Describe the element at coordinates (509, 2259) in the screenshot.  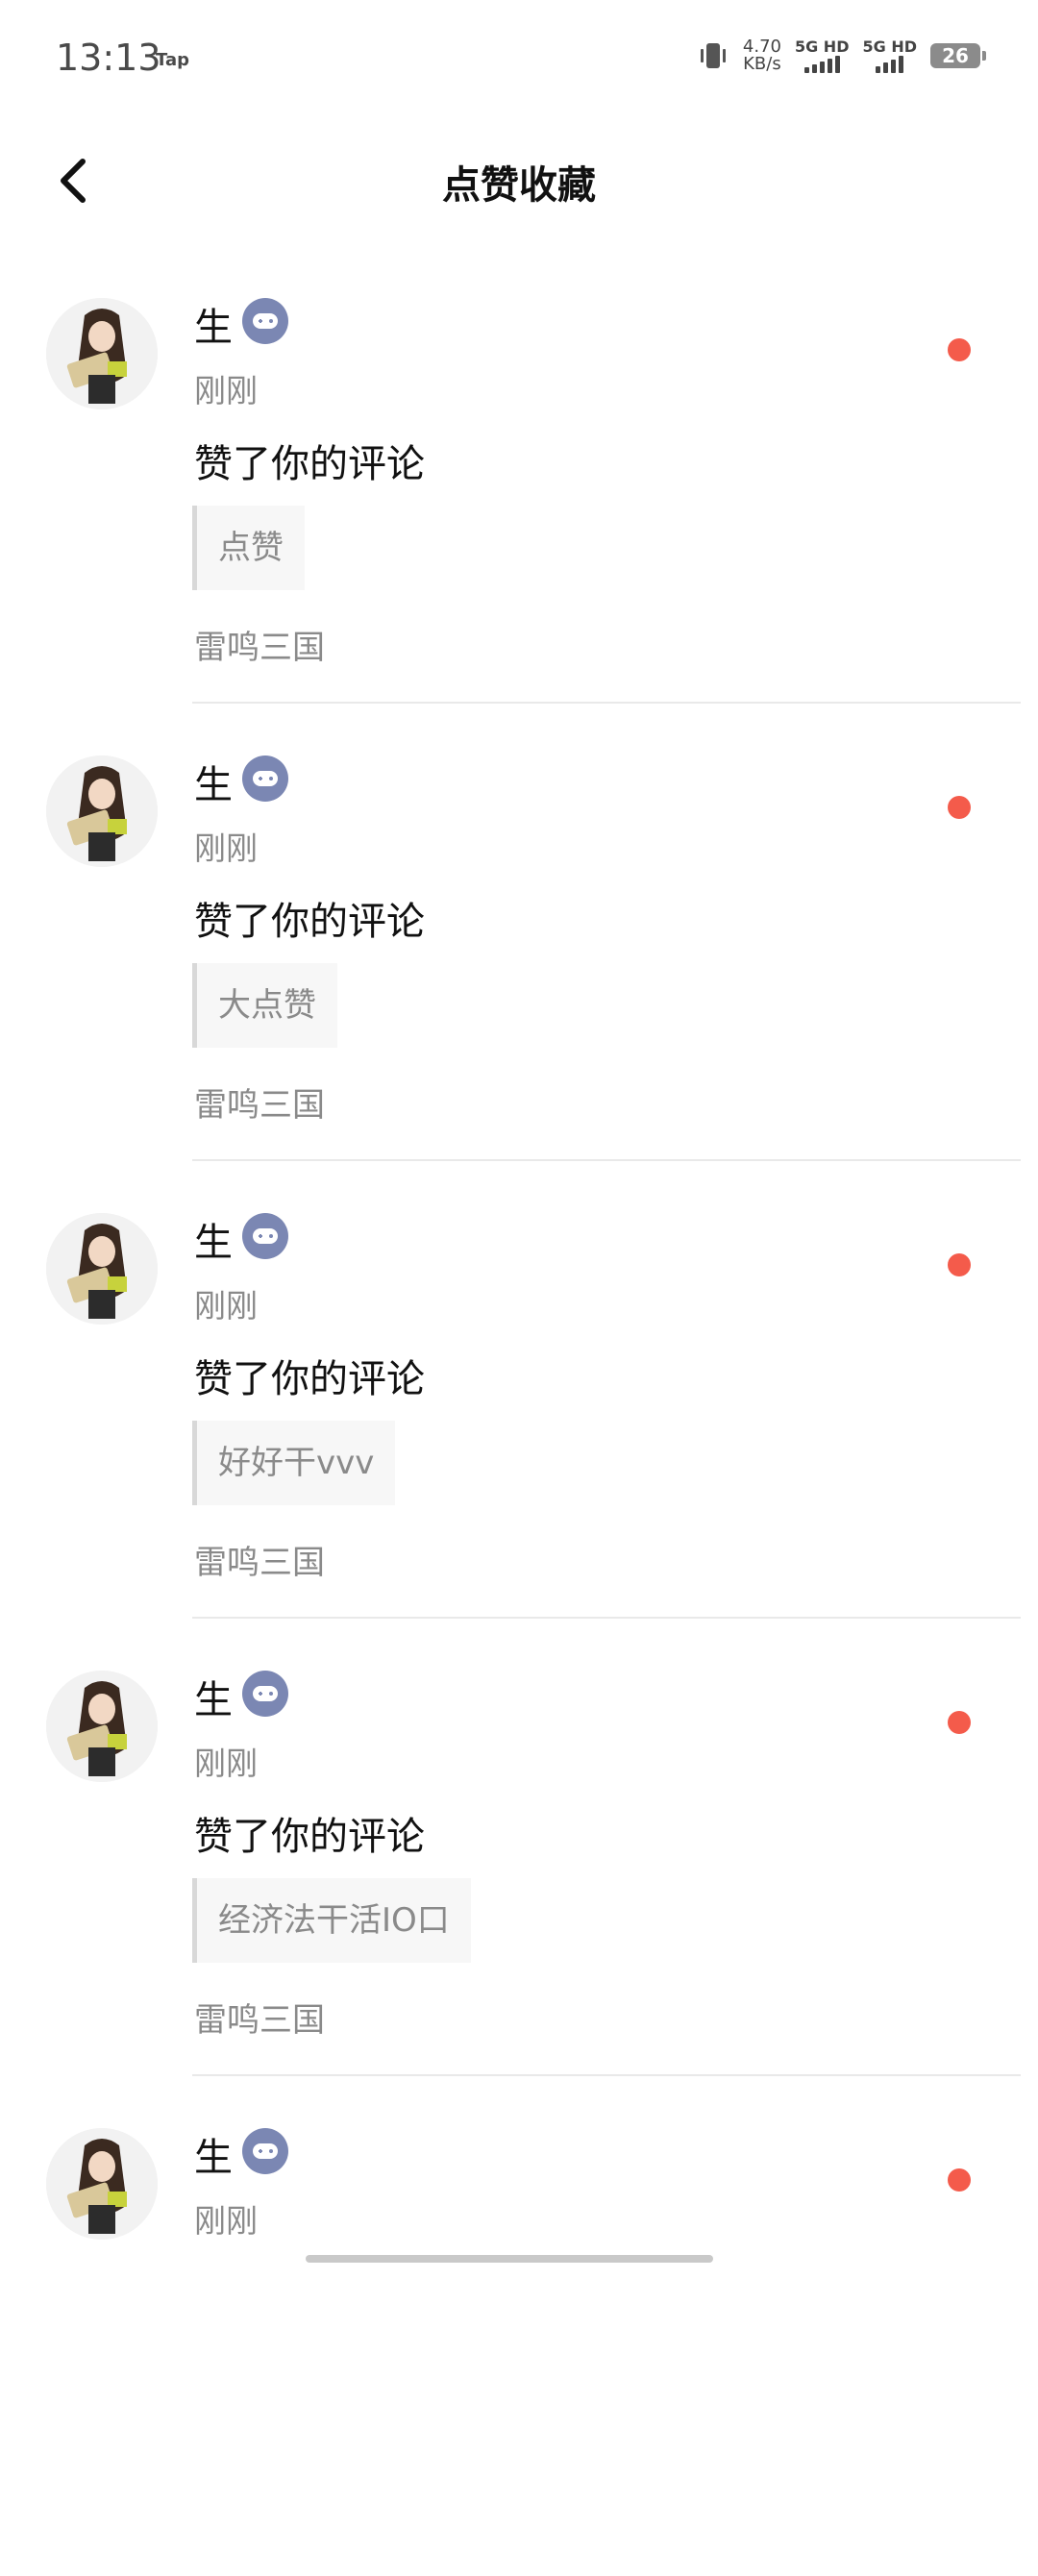
I see `home-indicator` at that location.